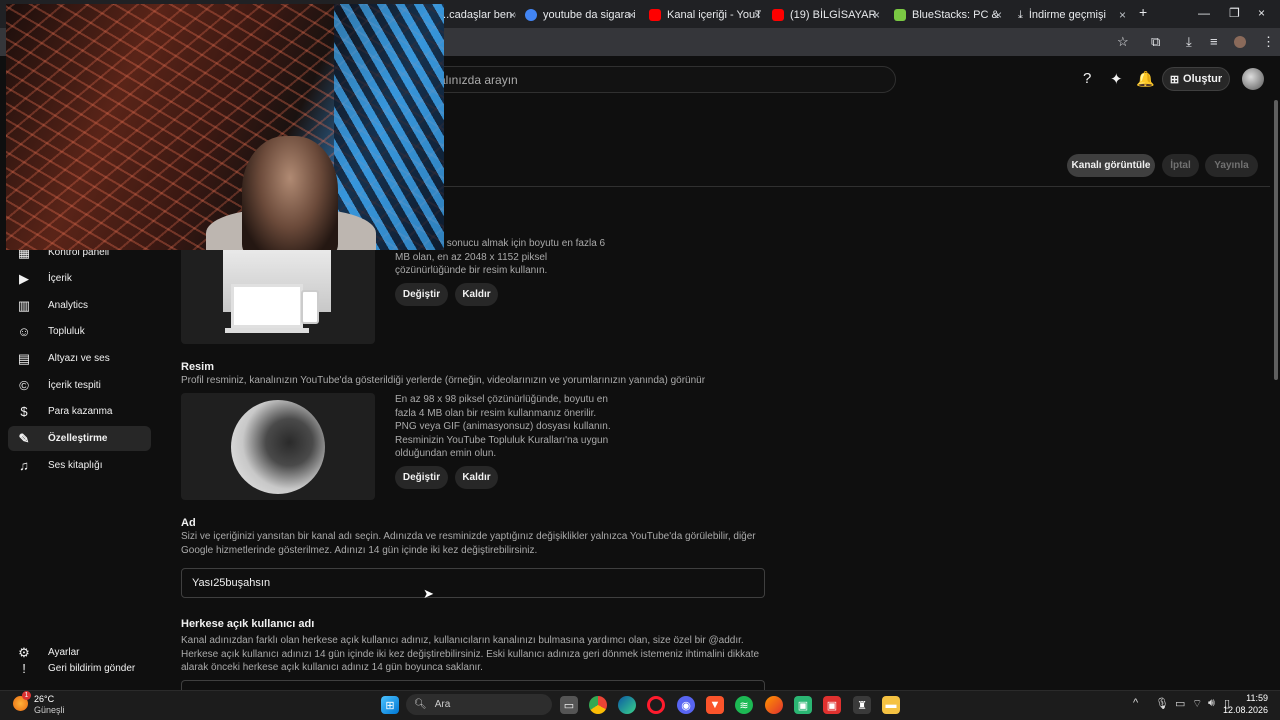 The height and width of the screenshot is (720, 1280). Describe the element at coordinates (1180, 165) in the screenshot. I see `cancel-button: İptal` at that location.